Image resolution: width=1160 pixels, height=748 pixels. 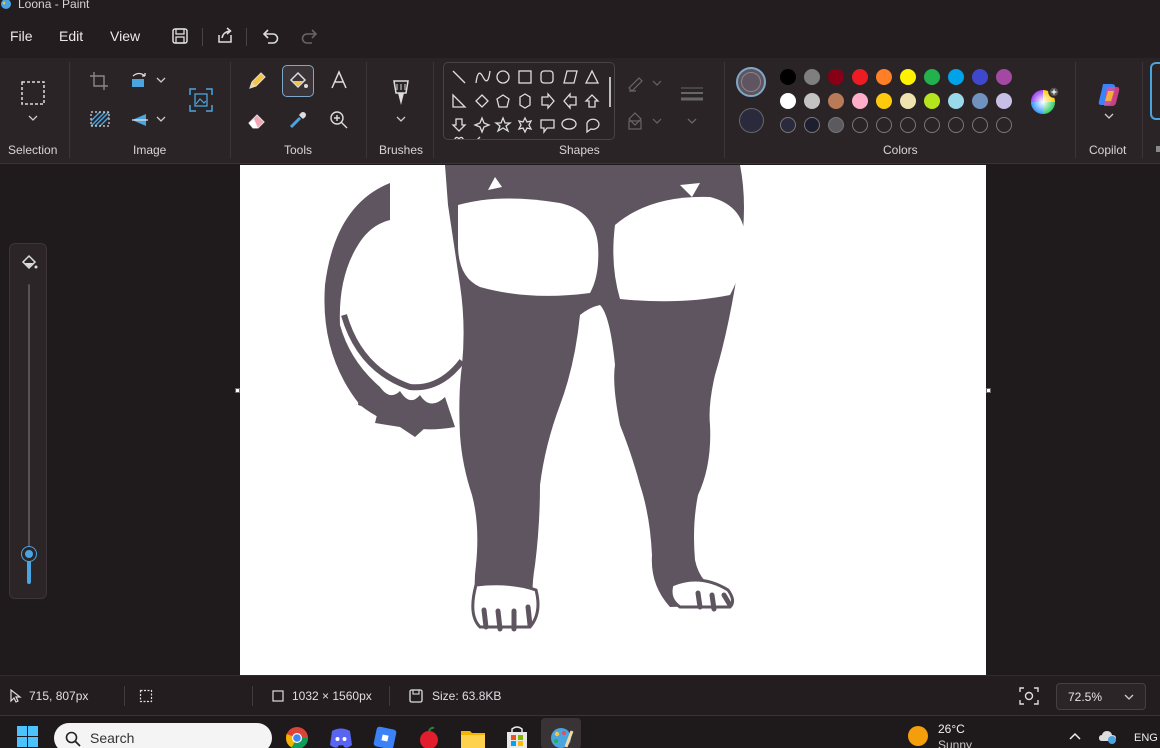 I want to click on image-generator-icon, so click(x=201, y=100).